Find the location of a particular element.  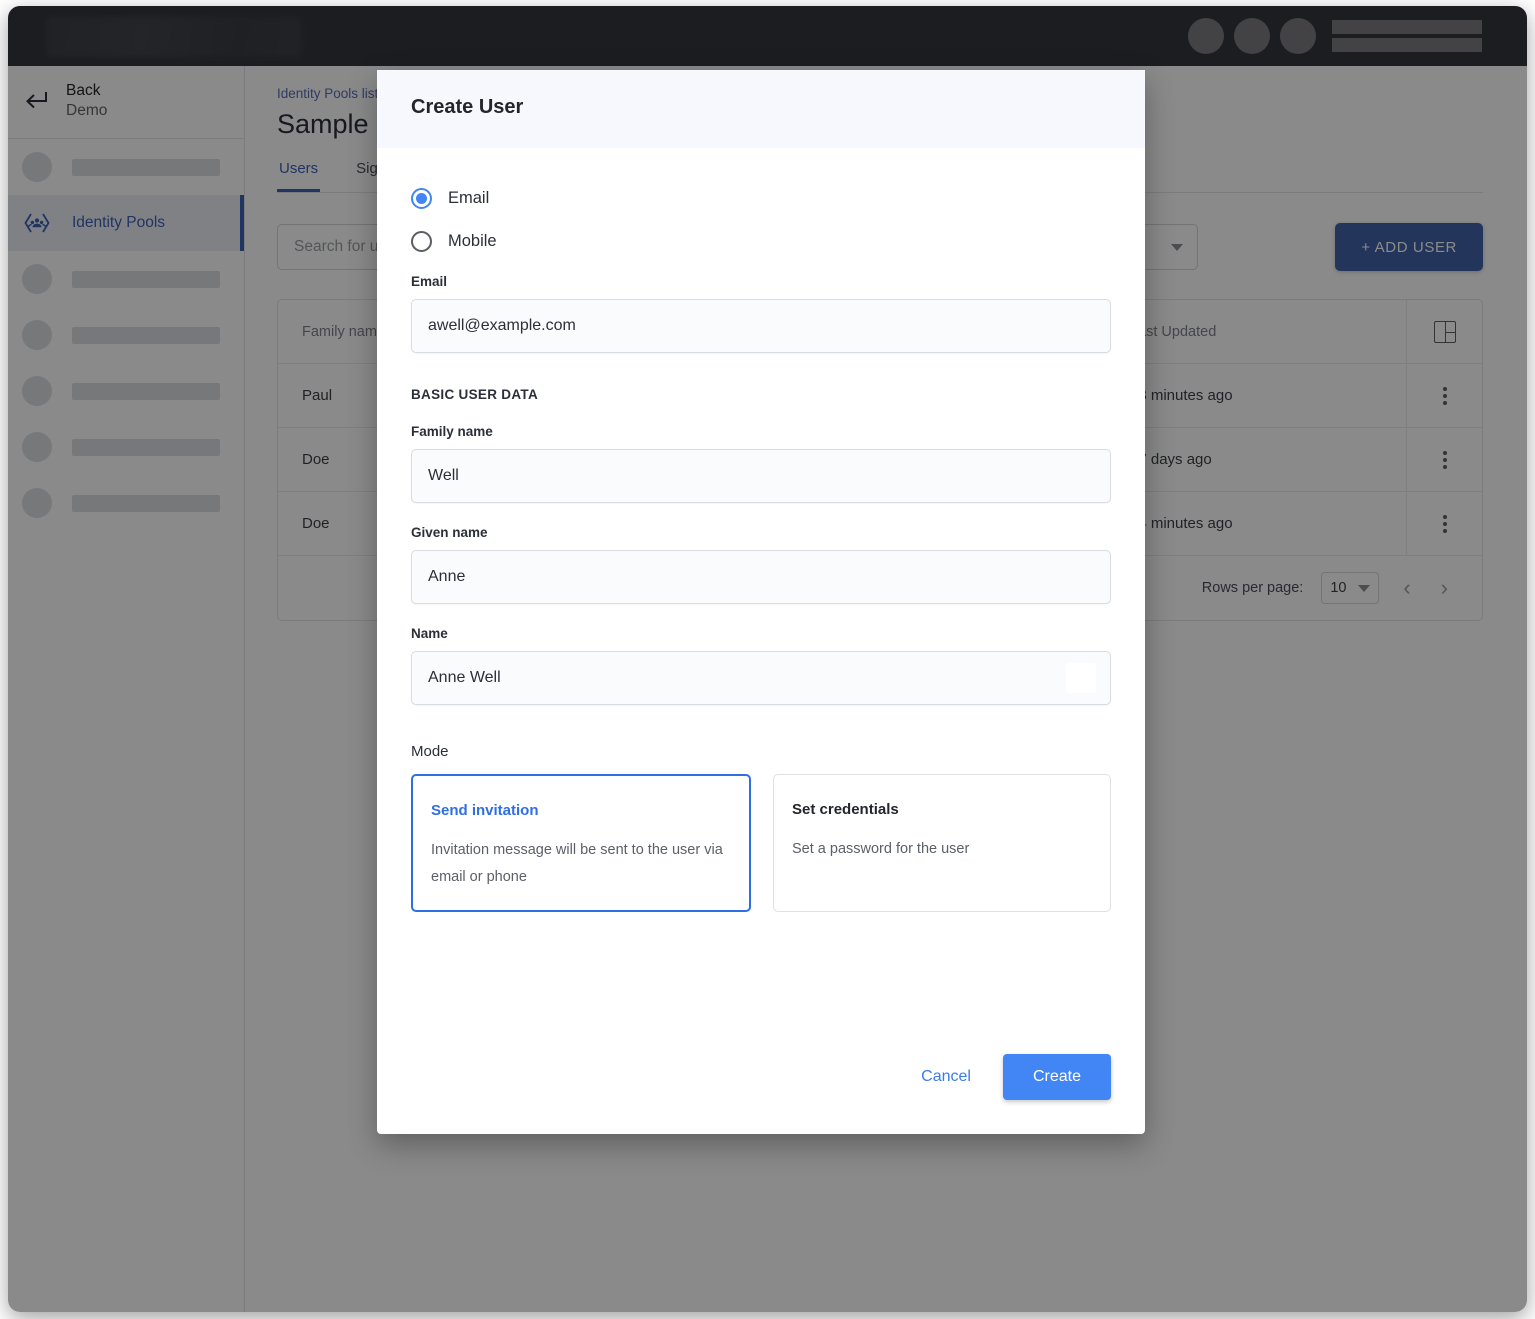

radio-email-label: Email is located at coordinates (469, 198).